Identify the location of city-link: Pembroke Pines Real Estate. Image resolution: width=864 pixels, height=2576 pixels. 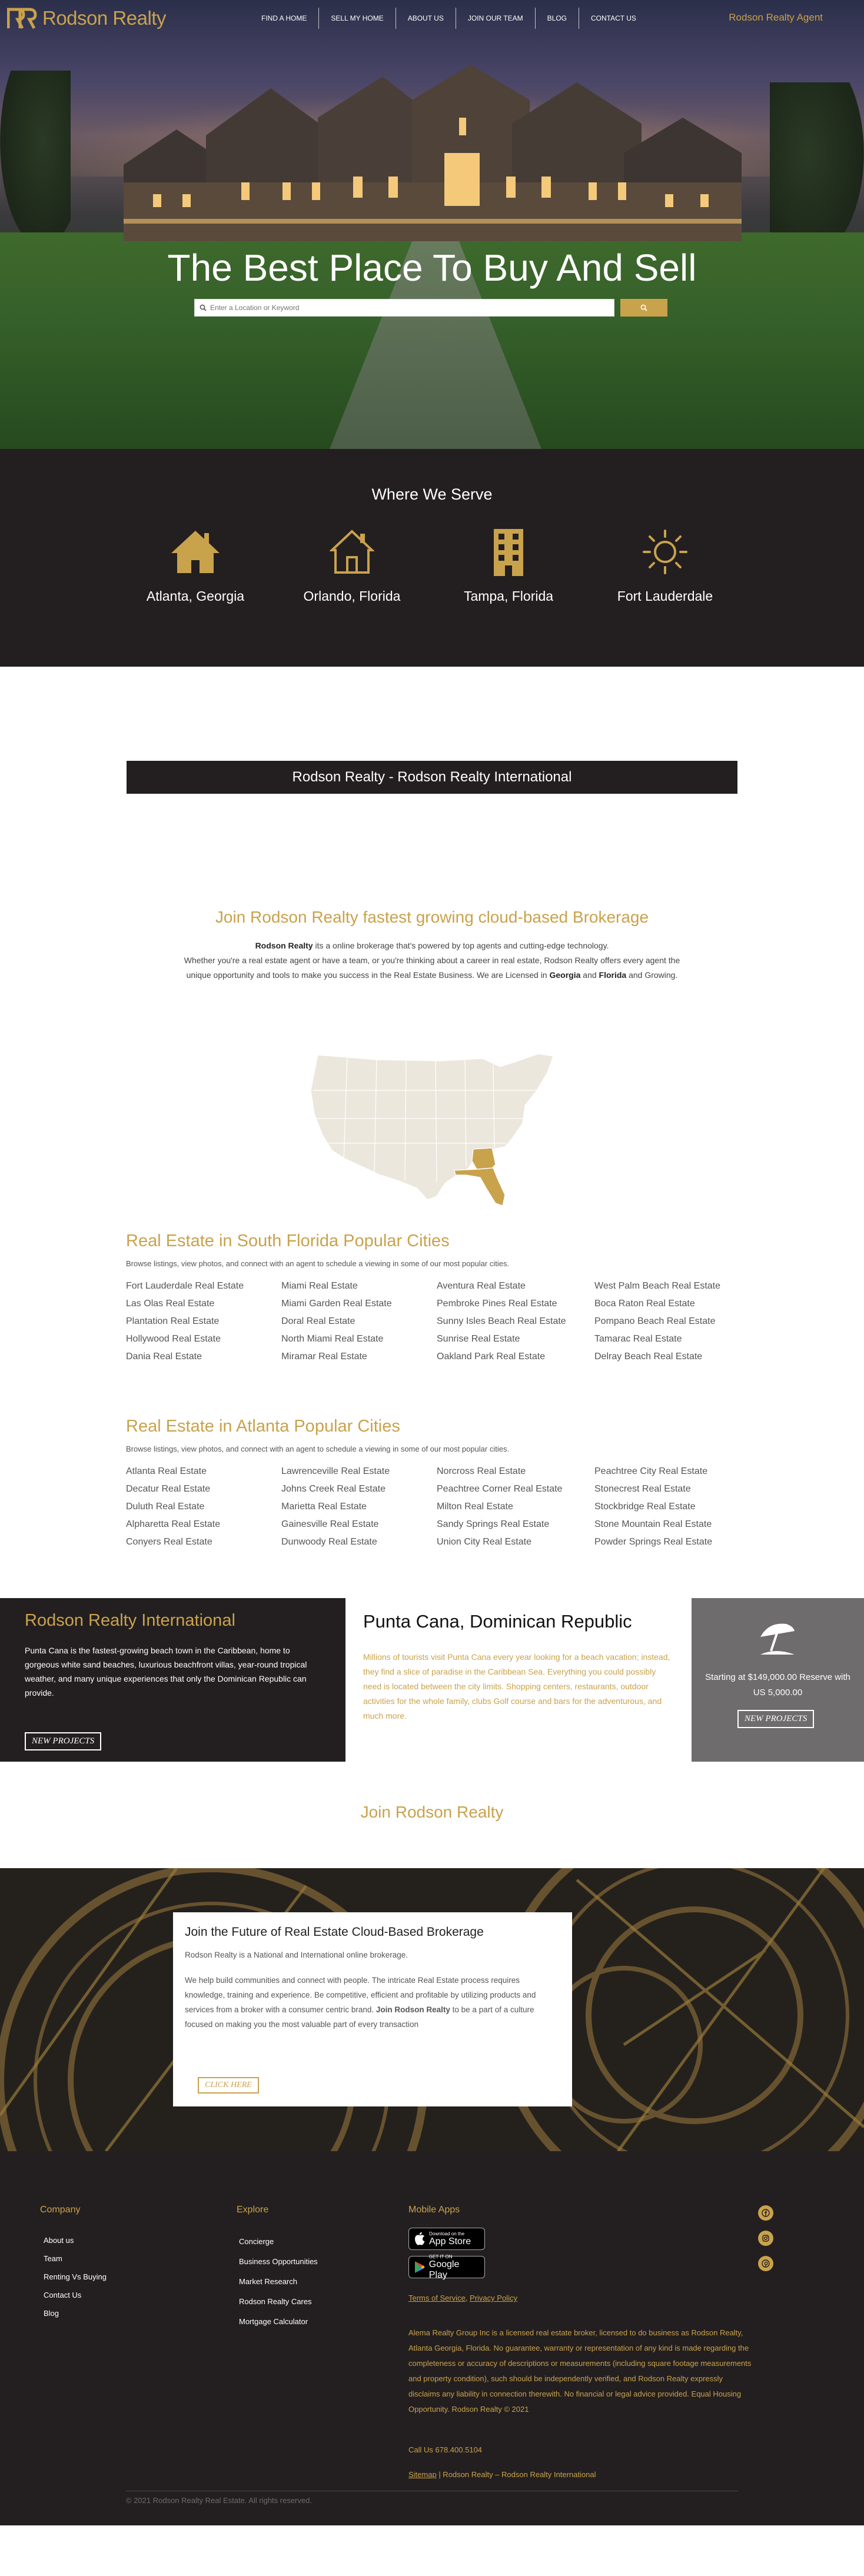
(515, 1303).